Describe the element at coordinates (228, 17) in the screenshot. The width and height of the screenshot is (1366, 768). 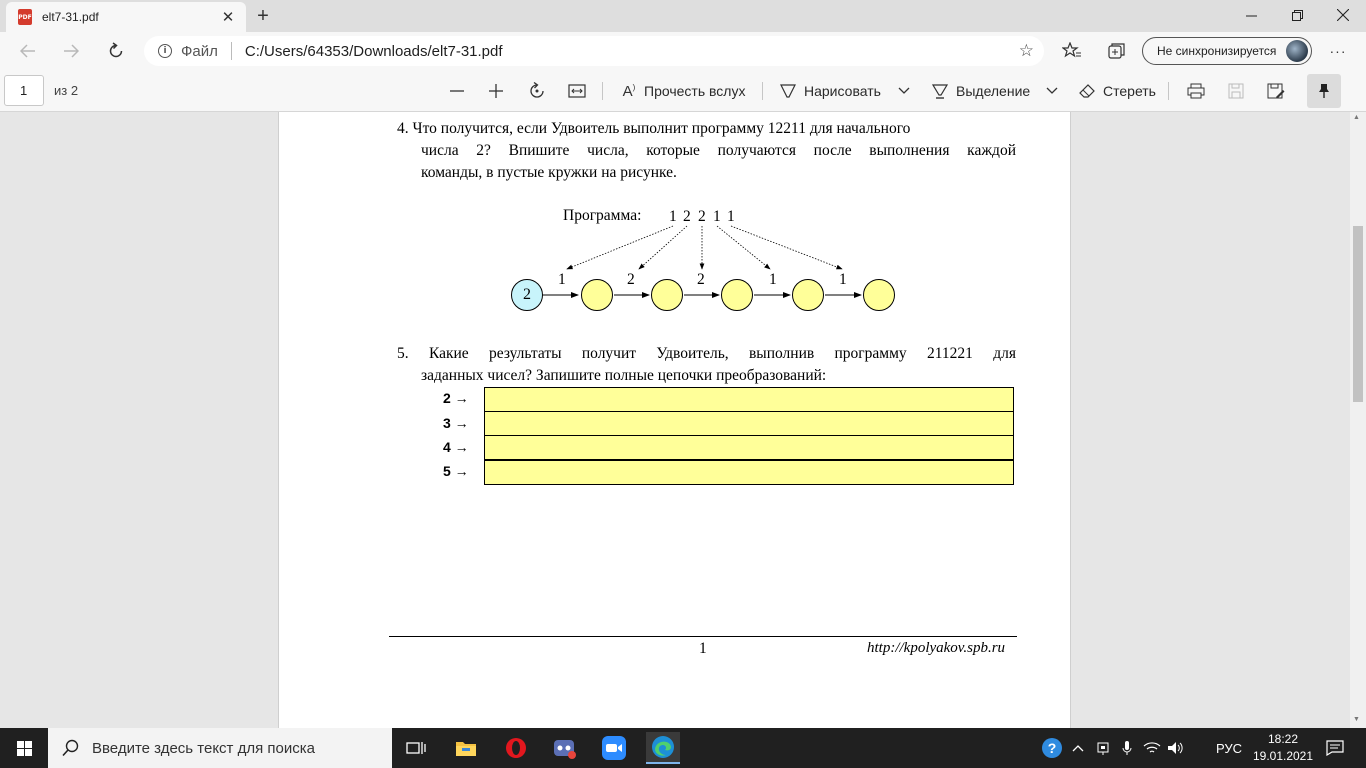
I see `close-tab-icon: ✕` at that location.